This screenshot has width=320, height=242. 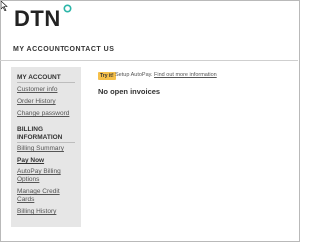 I want to click on sidebar-item-autopay-options: AutoPay Billing Options, so click(x=47, y=176).